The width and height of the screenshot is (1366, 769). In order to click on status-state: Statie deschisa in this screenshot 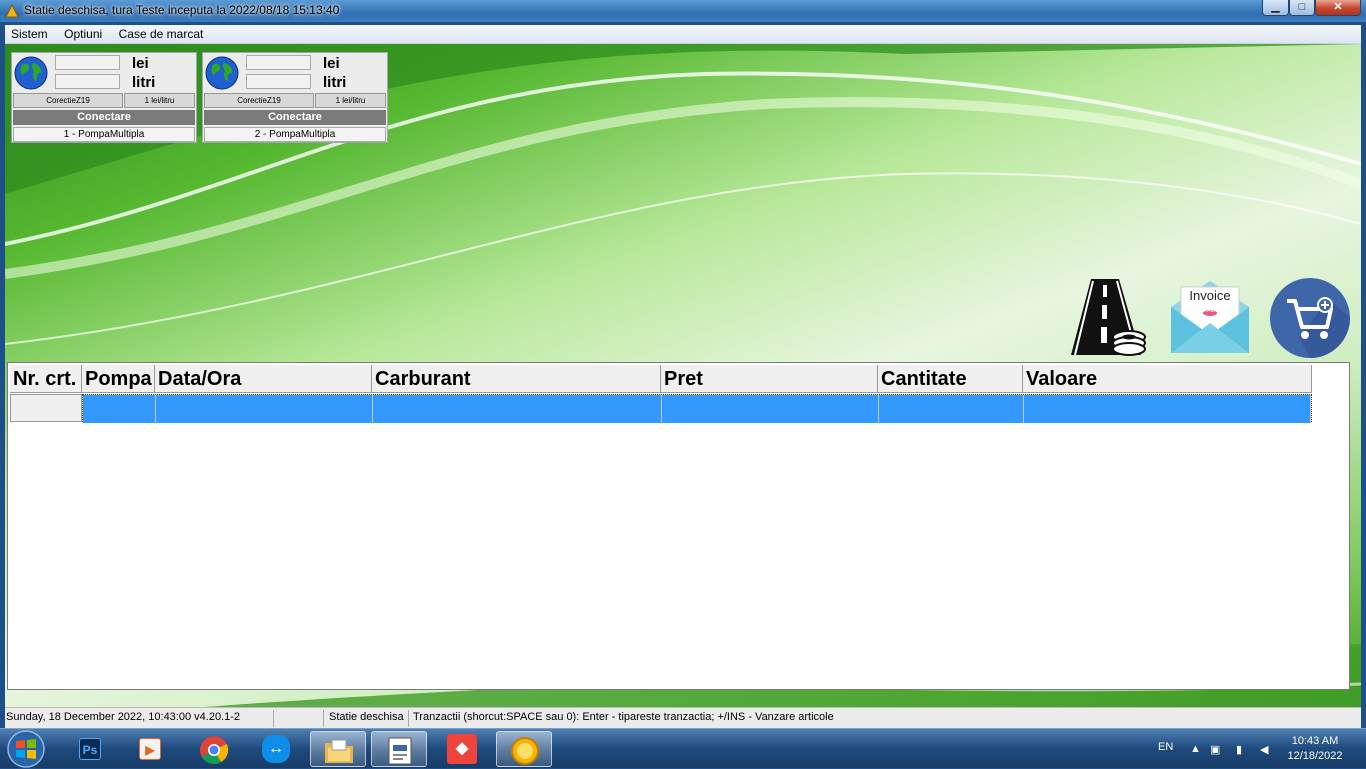, I will do `click(366, 717)`.